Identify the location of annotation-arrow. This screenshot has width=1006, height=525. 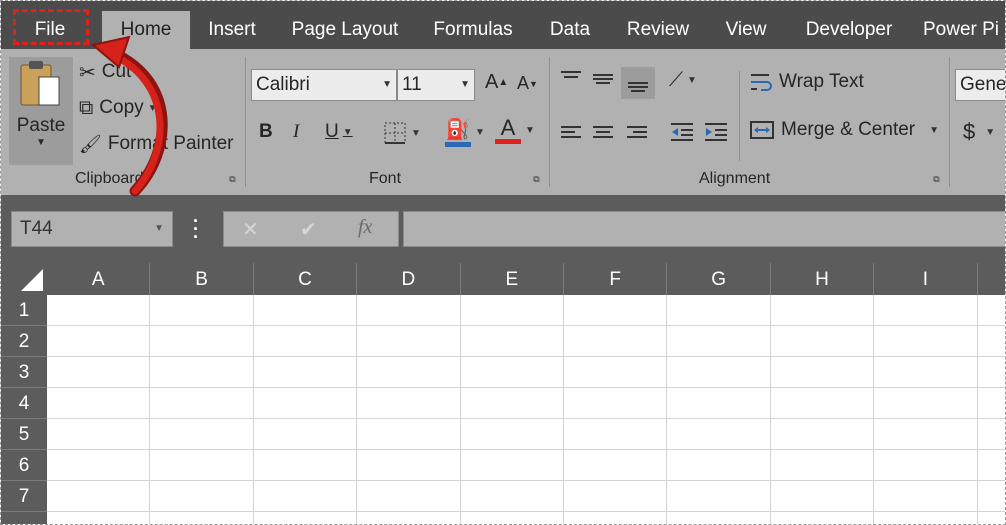
(129, 116).